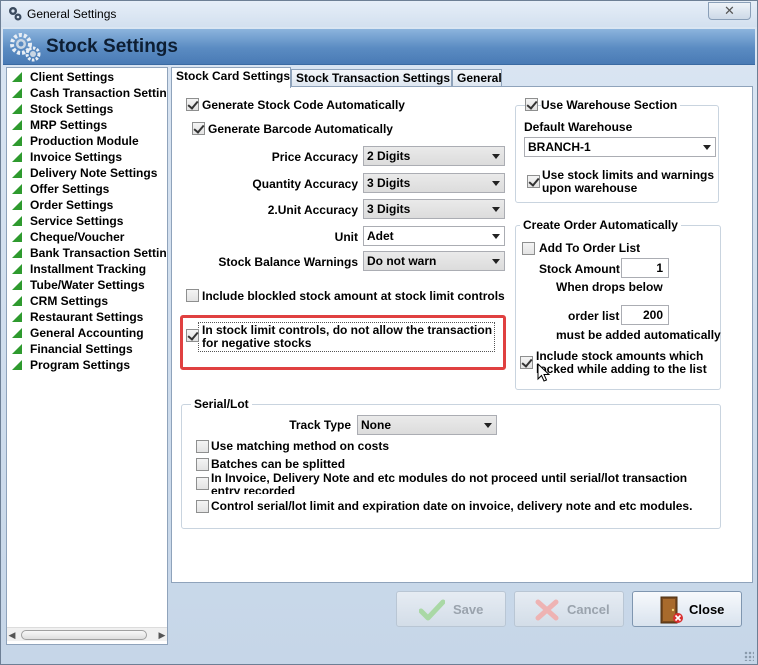 Image resolution: width=758 pixels, height=665 pixels. What do you see at coordinates (687, 609) in the screenshot?
I see `close-button: Close` at bounding box center [687, 609].